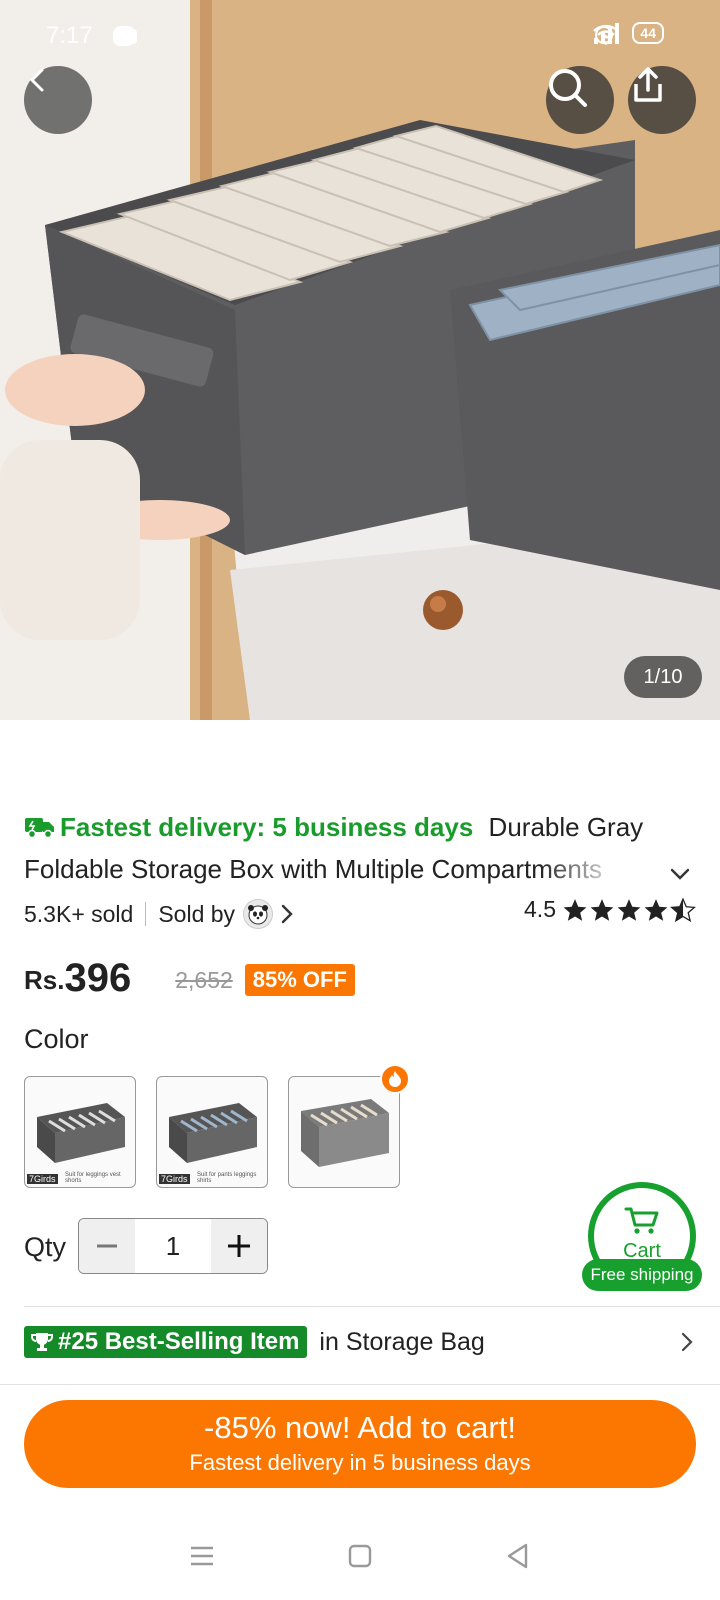 The image size is (720, 1600). I want to click on search-button, so click(580, 100).